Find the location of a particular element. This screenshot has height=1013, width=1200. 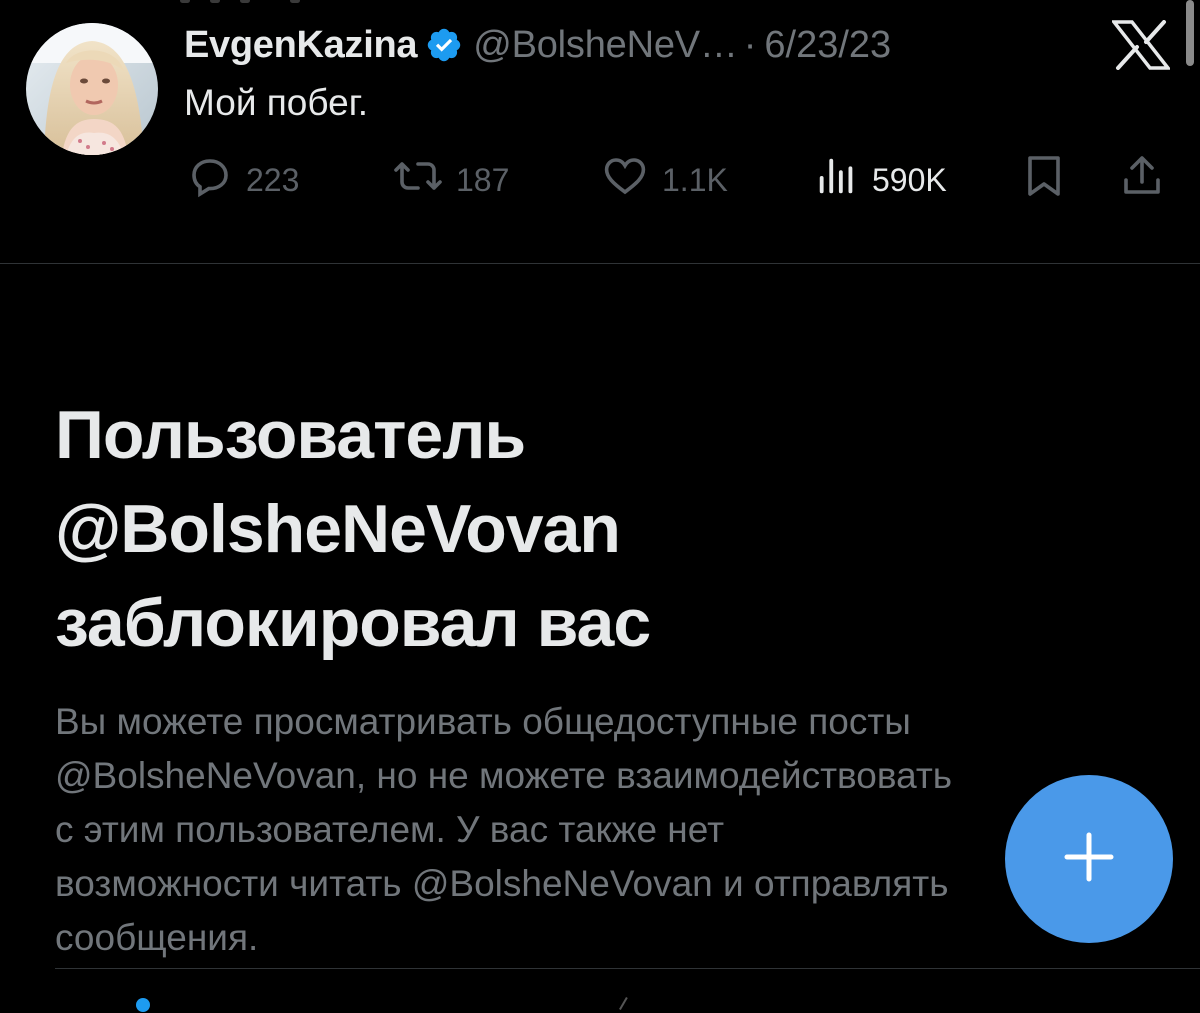

display-name: EvgenKazina is located at coordinates (301, 45).